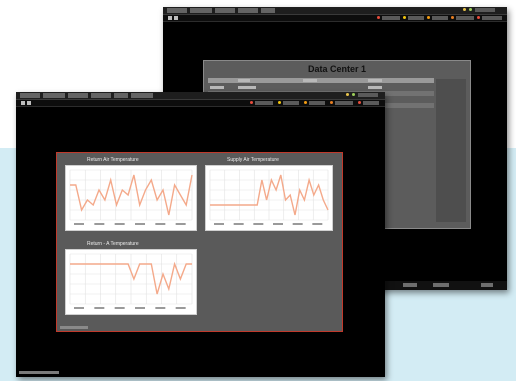 The image size is (516, 381). I want to click on chart-title: Supply Air Temperature, so click(253, 160).